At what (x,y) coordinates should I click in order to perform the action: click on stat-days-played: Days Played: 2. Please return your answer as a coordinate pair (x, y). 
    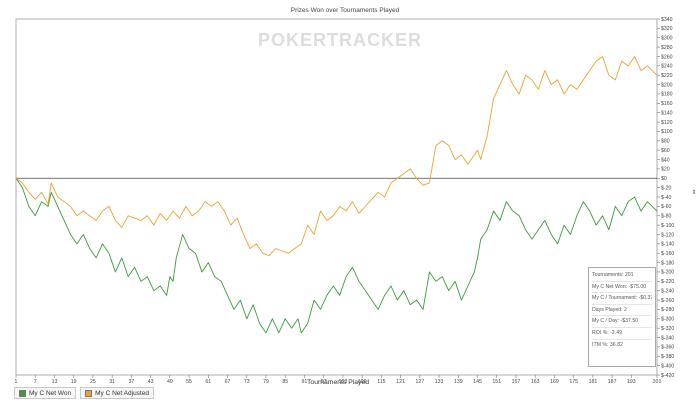
    Looking at the image, I should click on (622, 311).